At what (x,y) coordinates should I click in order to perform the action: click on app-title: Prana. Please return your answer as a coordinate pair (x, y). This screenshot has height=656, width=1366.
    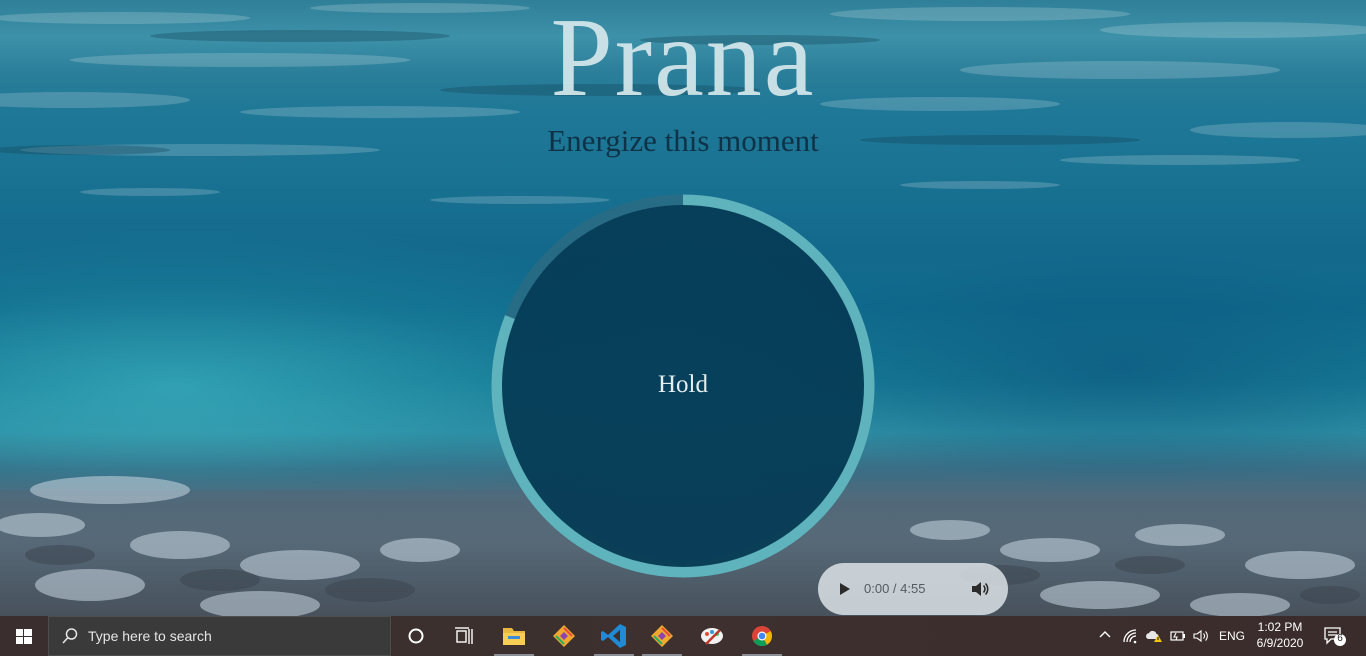
    Looking at the image, I should click on (683, 60).